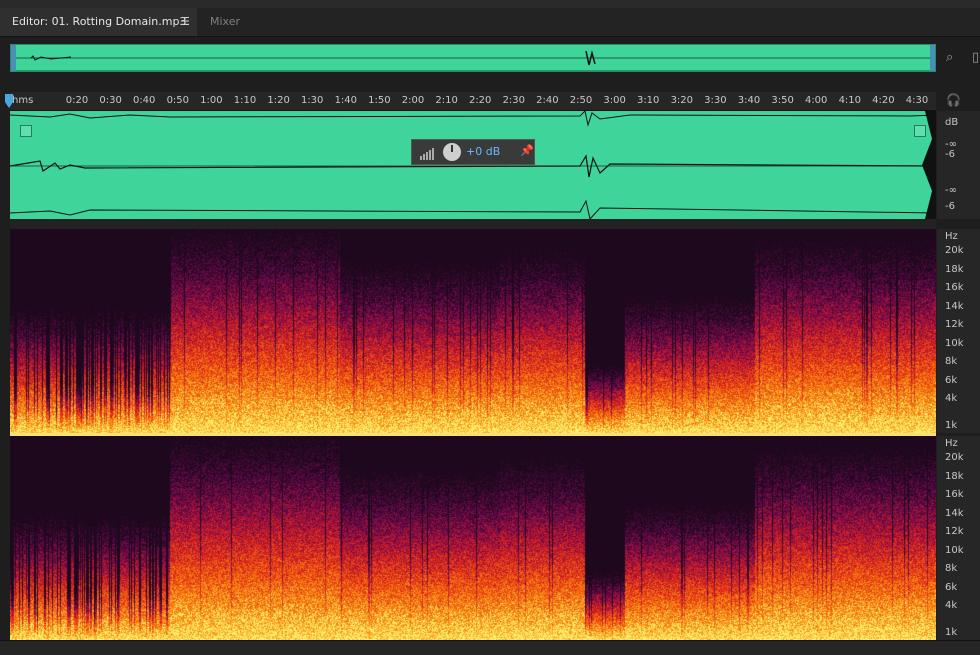  I want to click on hz-scale-left: Hz 20k 18k 16k 14k 12k 10k 8k 6k 4k 1k, so click(958, 331).